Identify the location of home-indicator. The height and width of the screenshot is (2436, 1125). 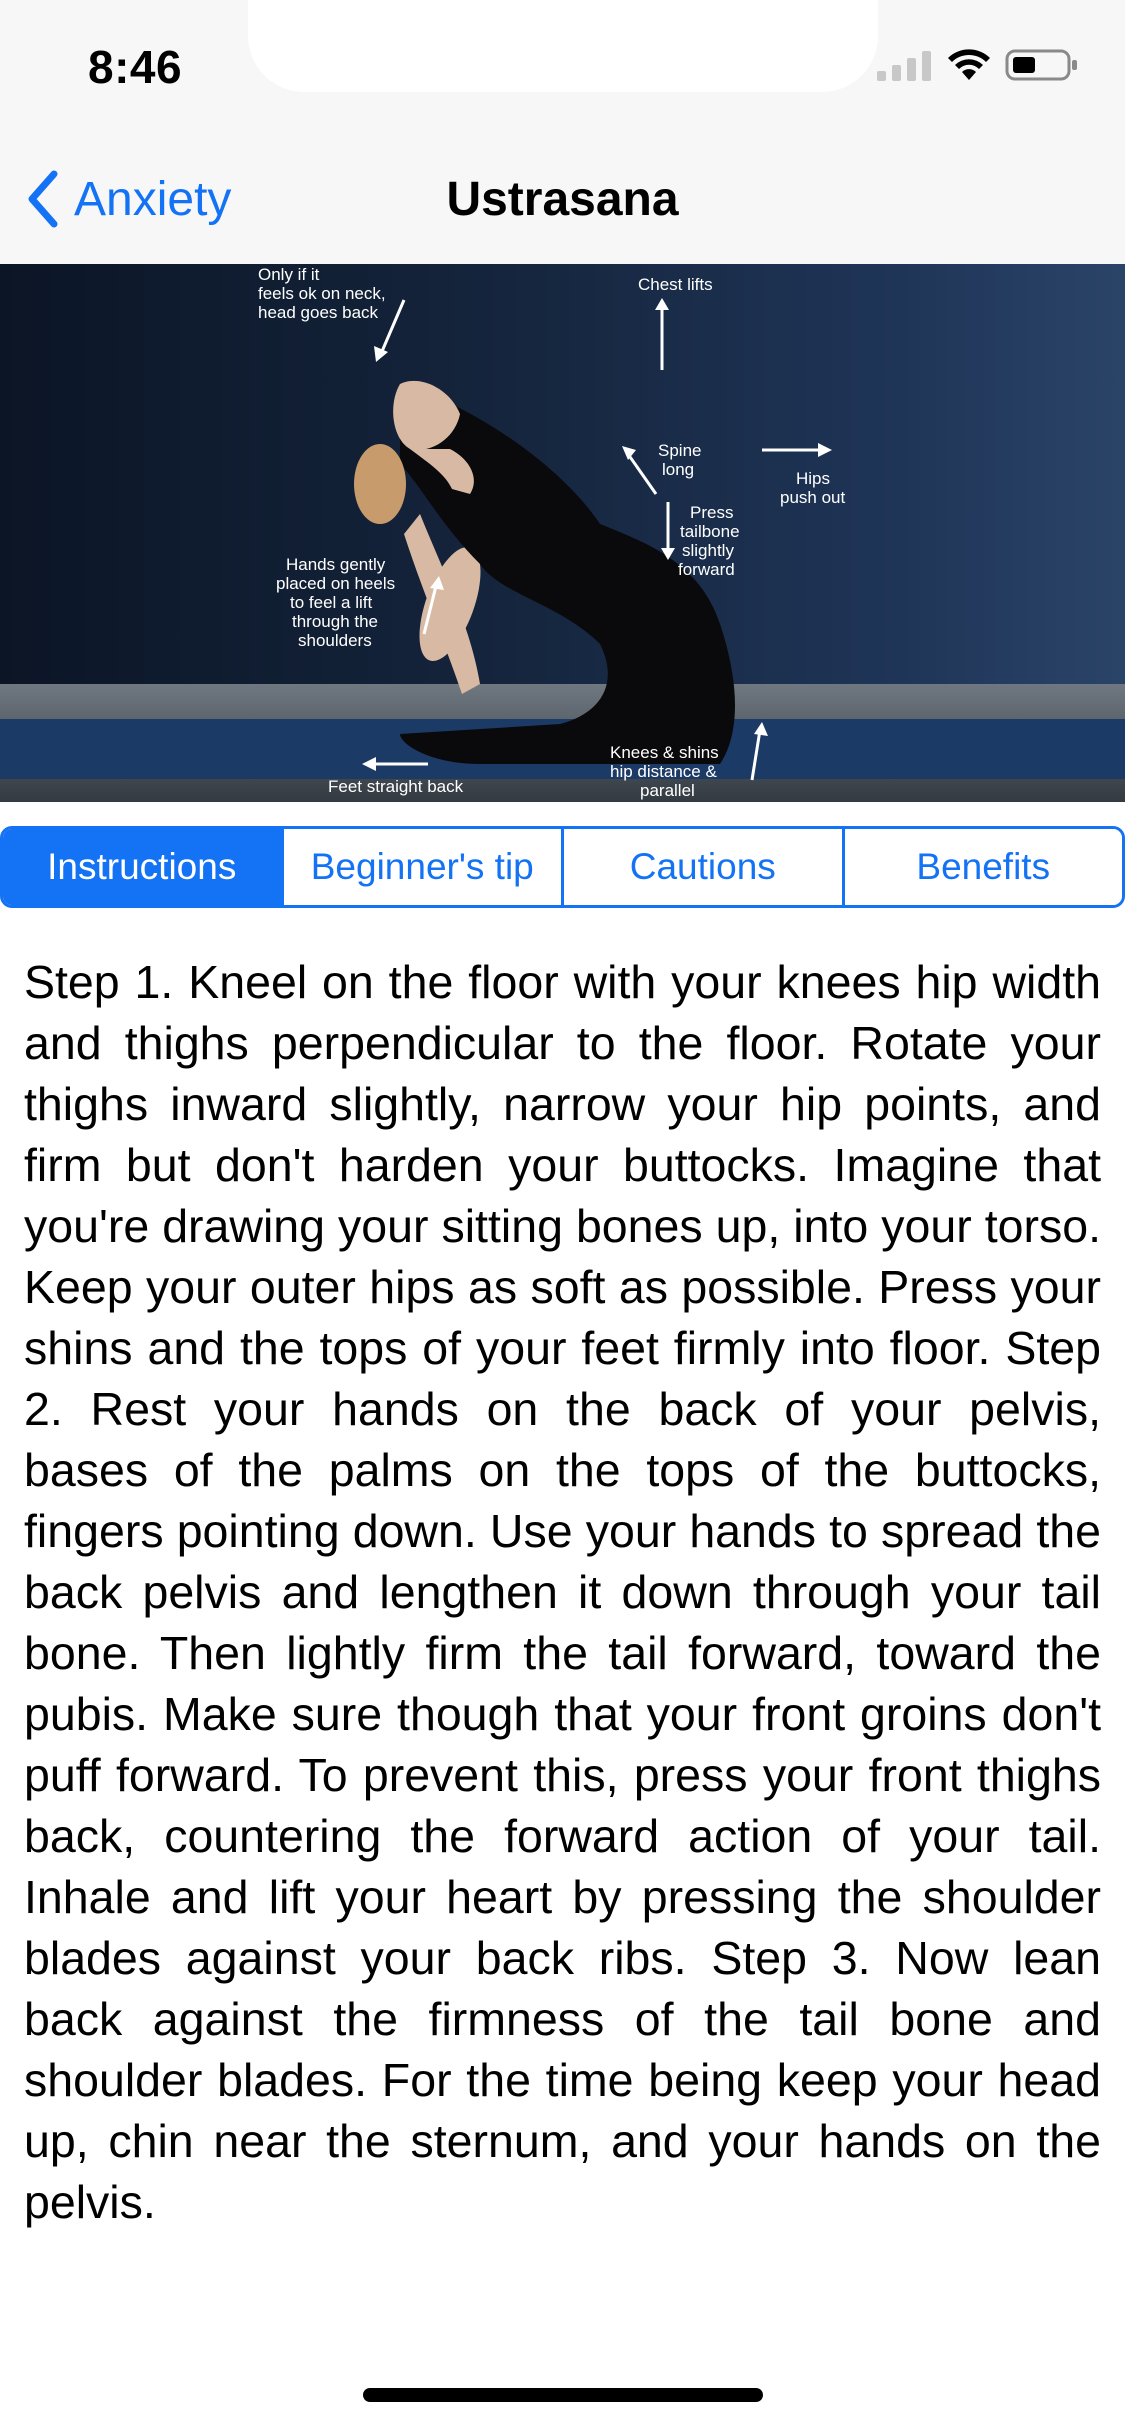
(563, 2395).